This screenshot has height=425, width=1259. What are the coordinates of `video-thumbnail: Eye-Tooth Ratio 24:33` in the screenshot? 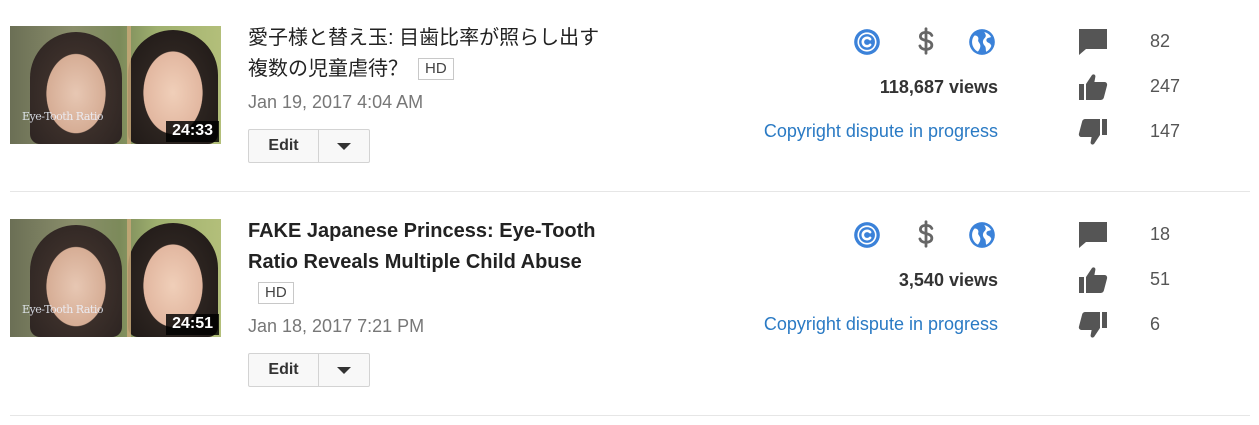 It's located at (115, 85).